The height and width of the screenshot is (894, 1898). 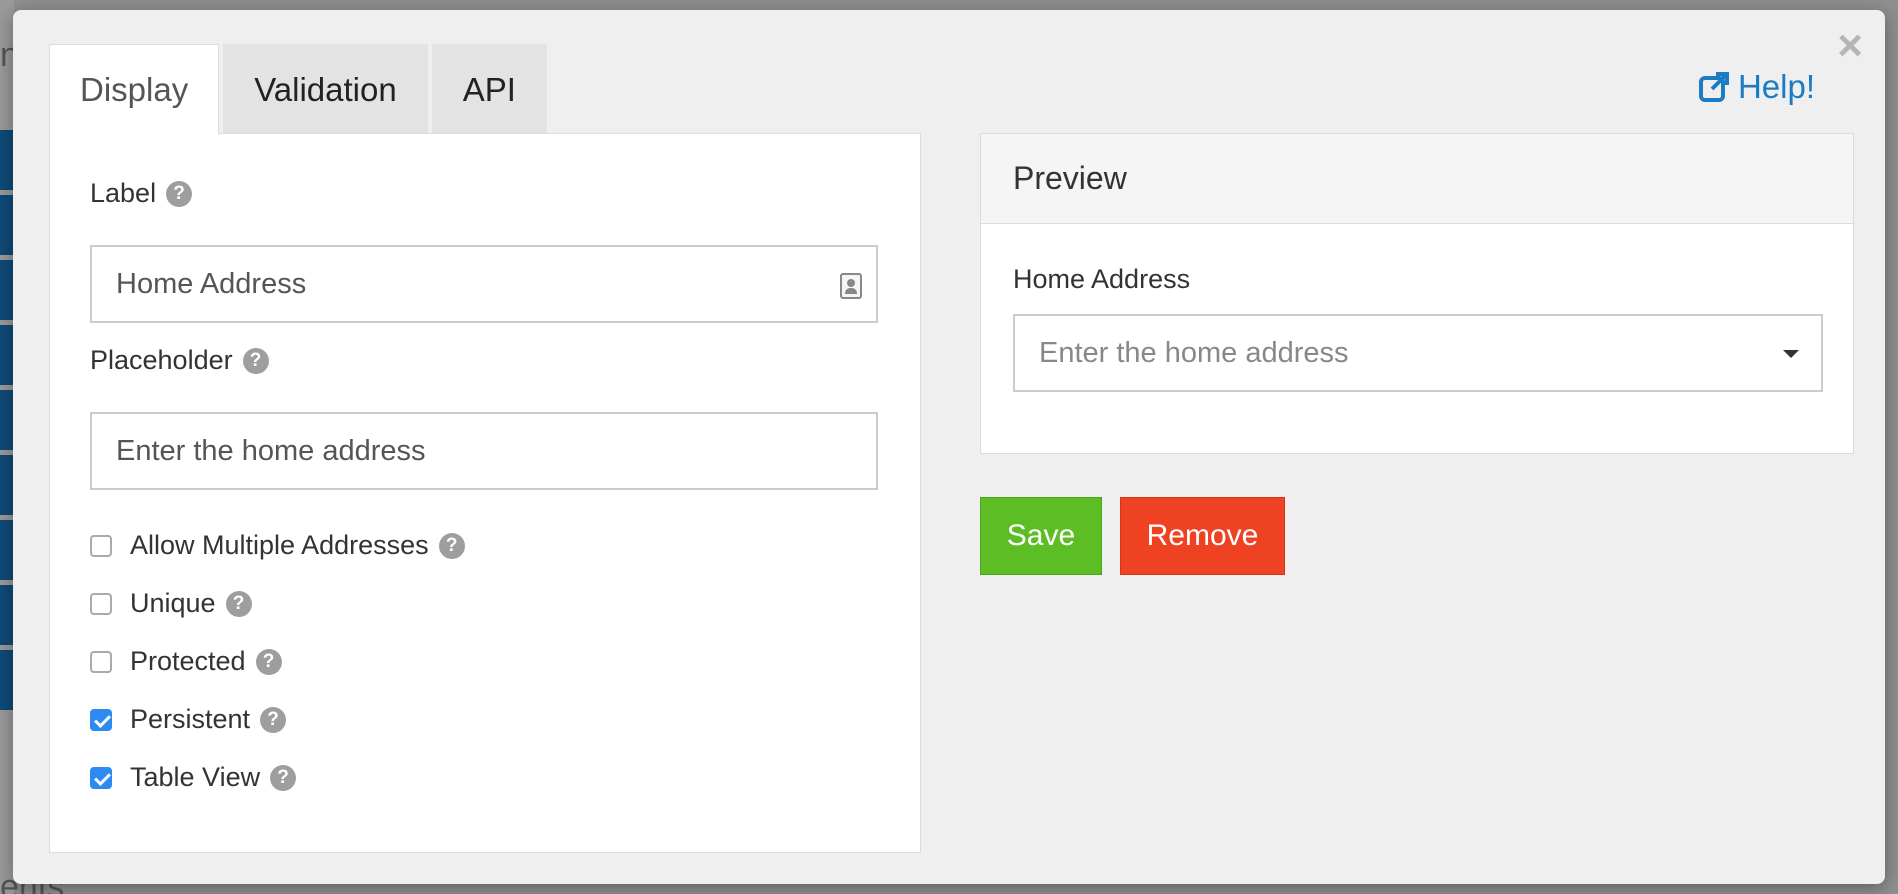 I want to click on contact-card-icon, so click(x=851, y=286).